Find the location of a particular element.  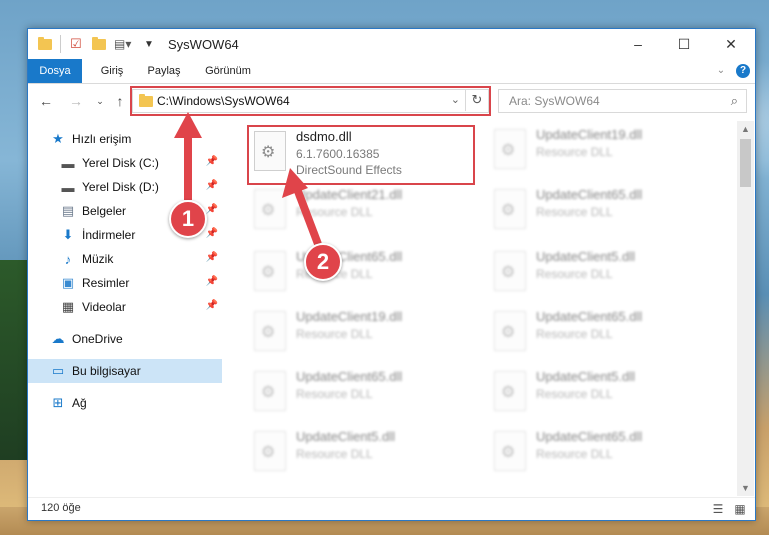

annotation-arrows is located at coordinates (248, 179).